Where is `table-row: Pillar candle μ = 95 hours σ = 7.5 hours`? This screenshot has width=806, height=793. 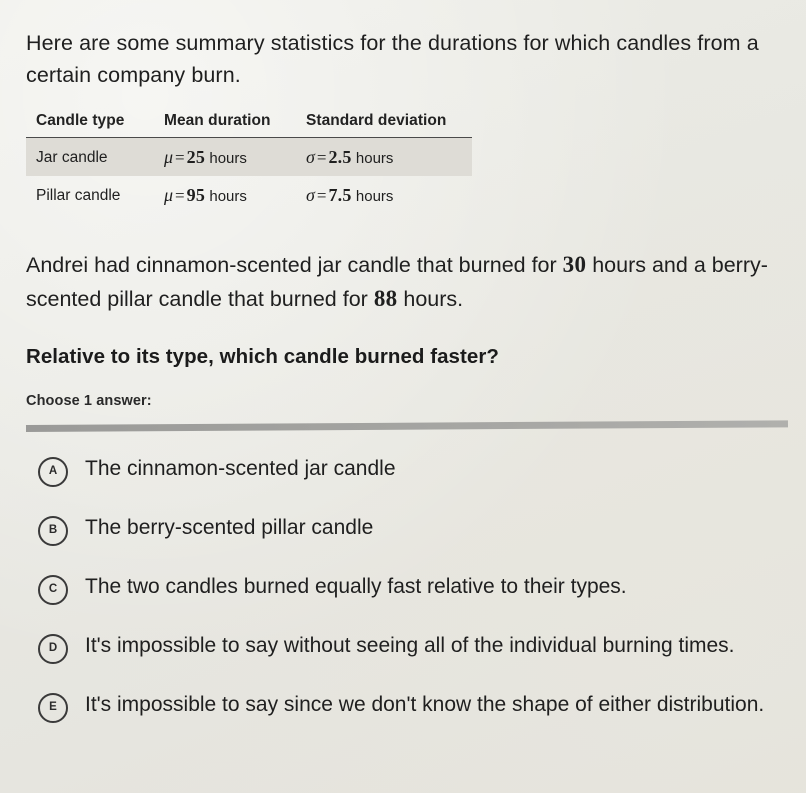 table-row: Pillar candle μ = 95 hours σ = 7.5 hours is located at coordinates (249, 195).